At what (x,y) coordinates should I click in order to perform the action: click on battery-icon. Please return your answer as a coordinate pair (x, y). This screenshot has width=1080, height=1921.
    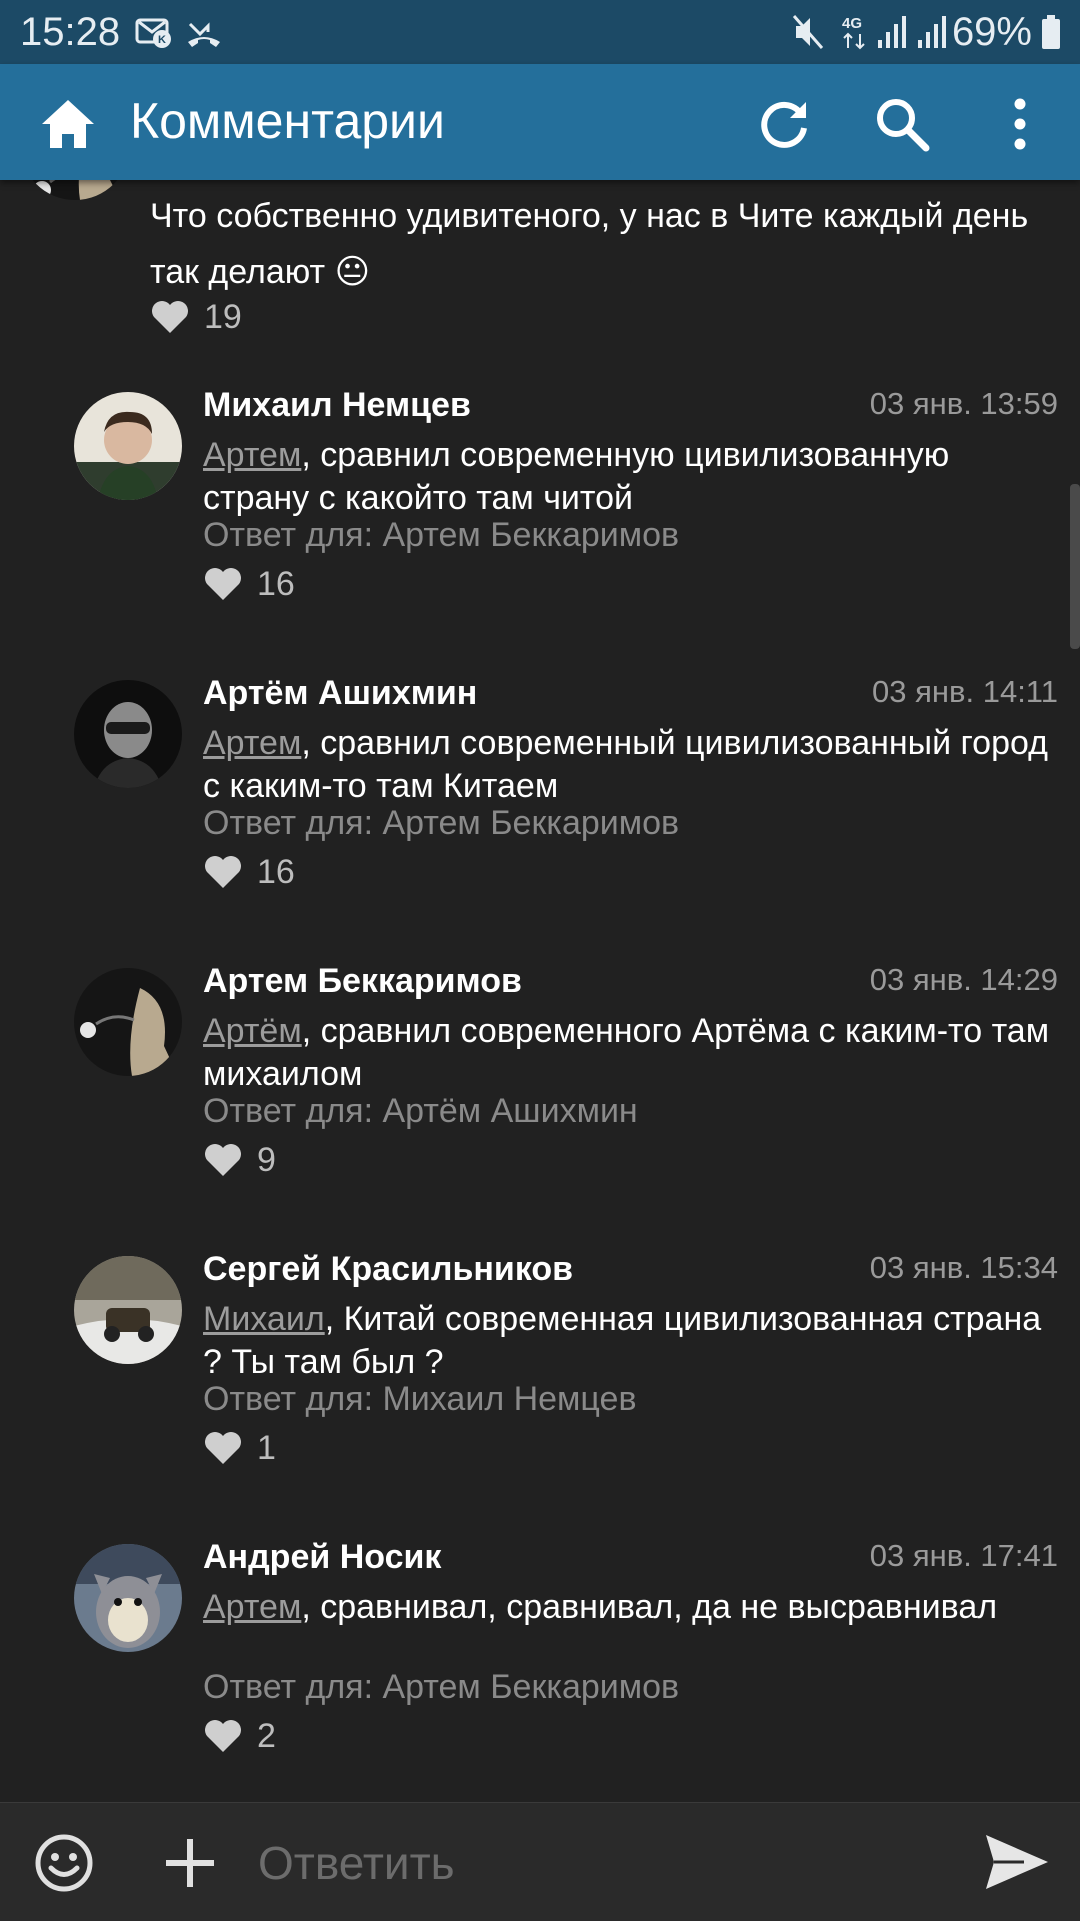
    Looking at the image, I should click on (1051, 34).